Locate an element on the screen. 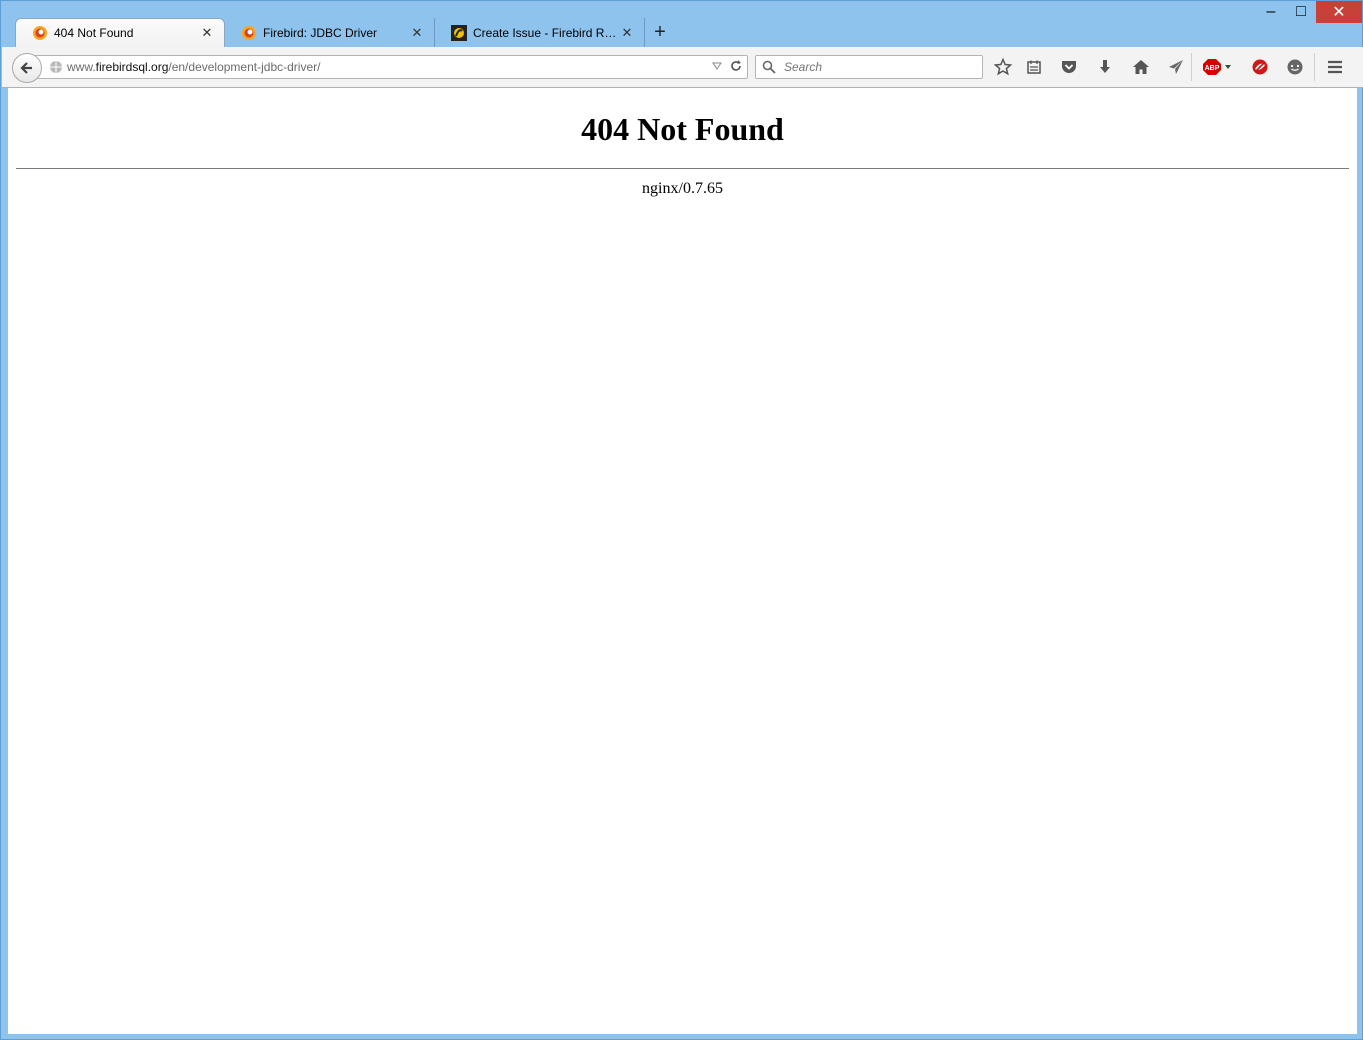  globe-icon is located at coordinates (56, 67).